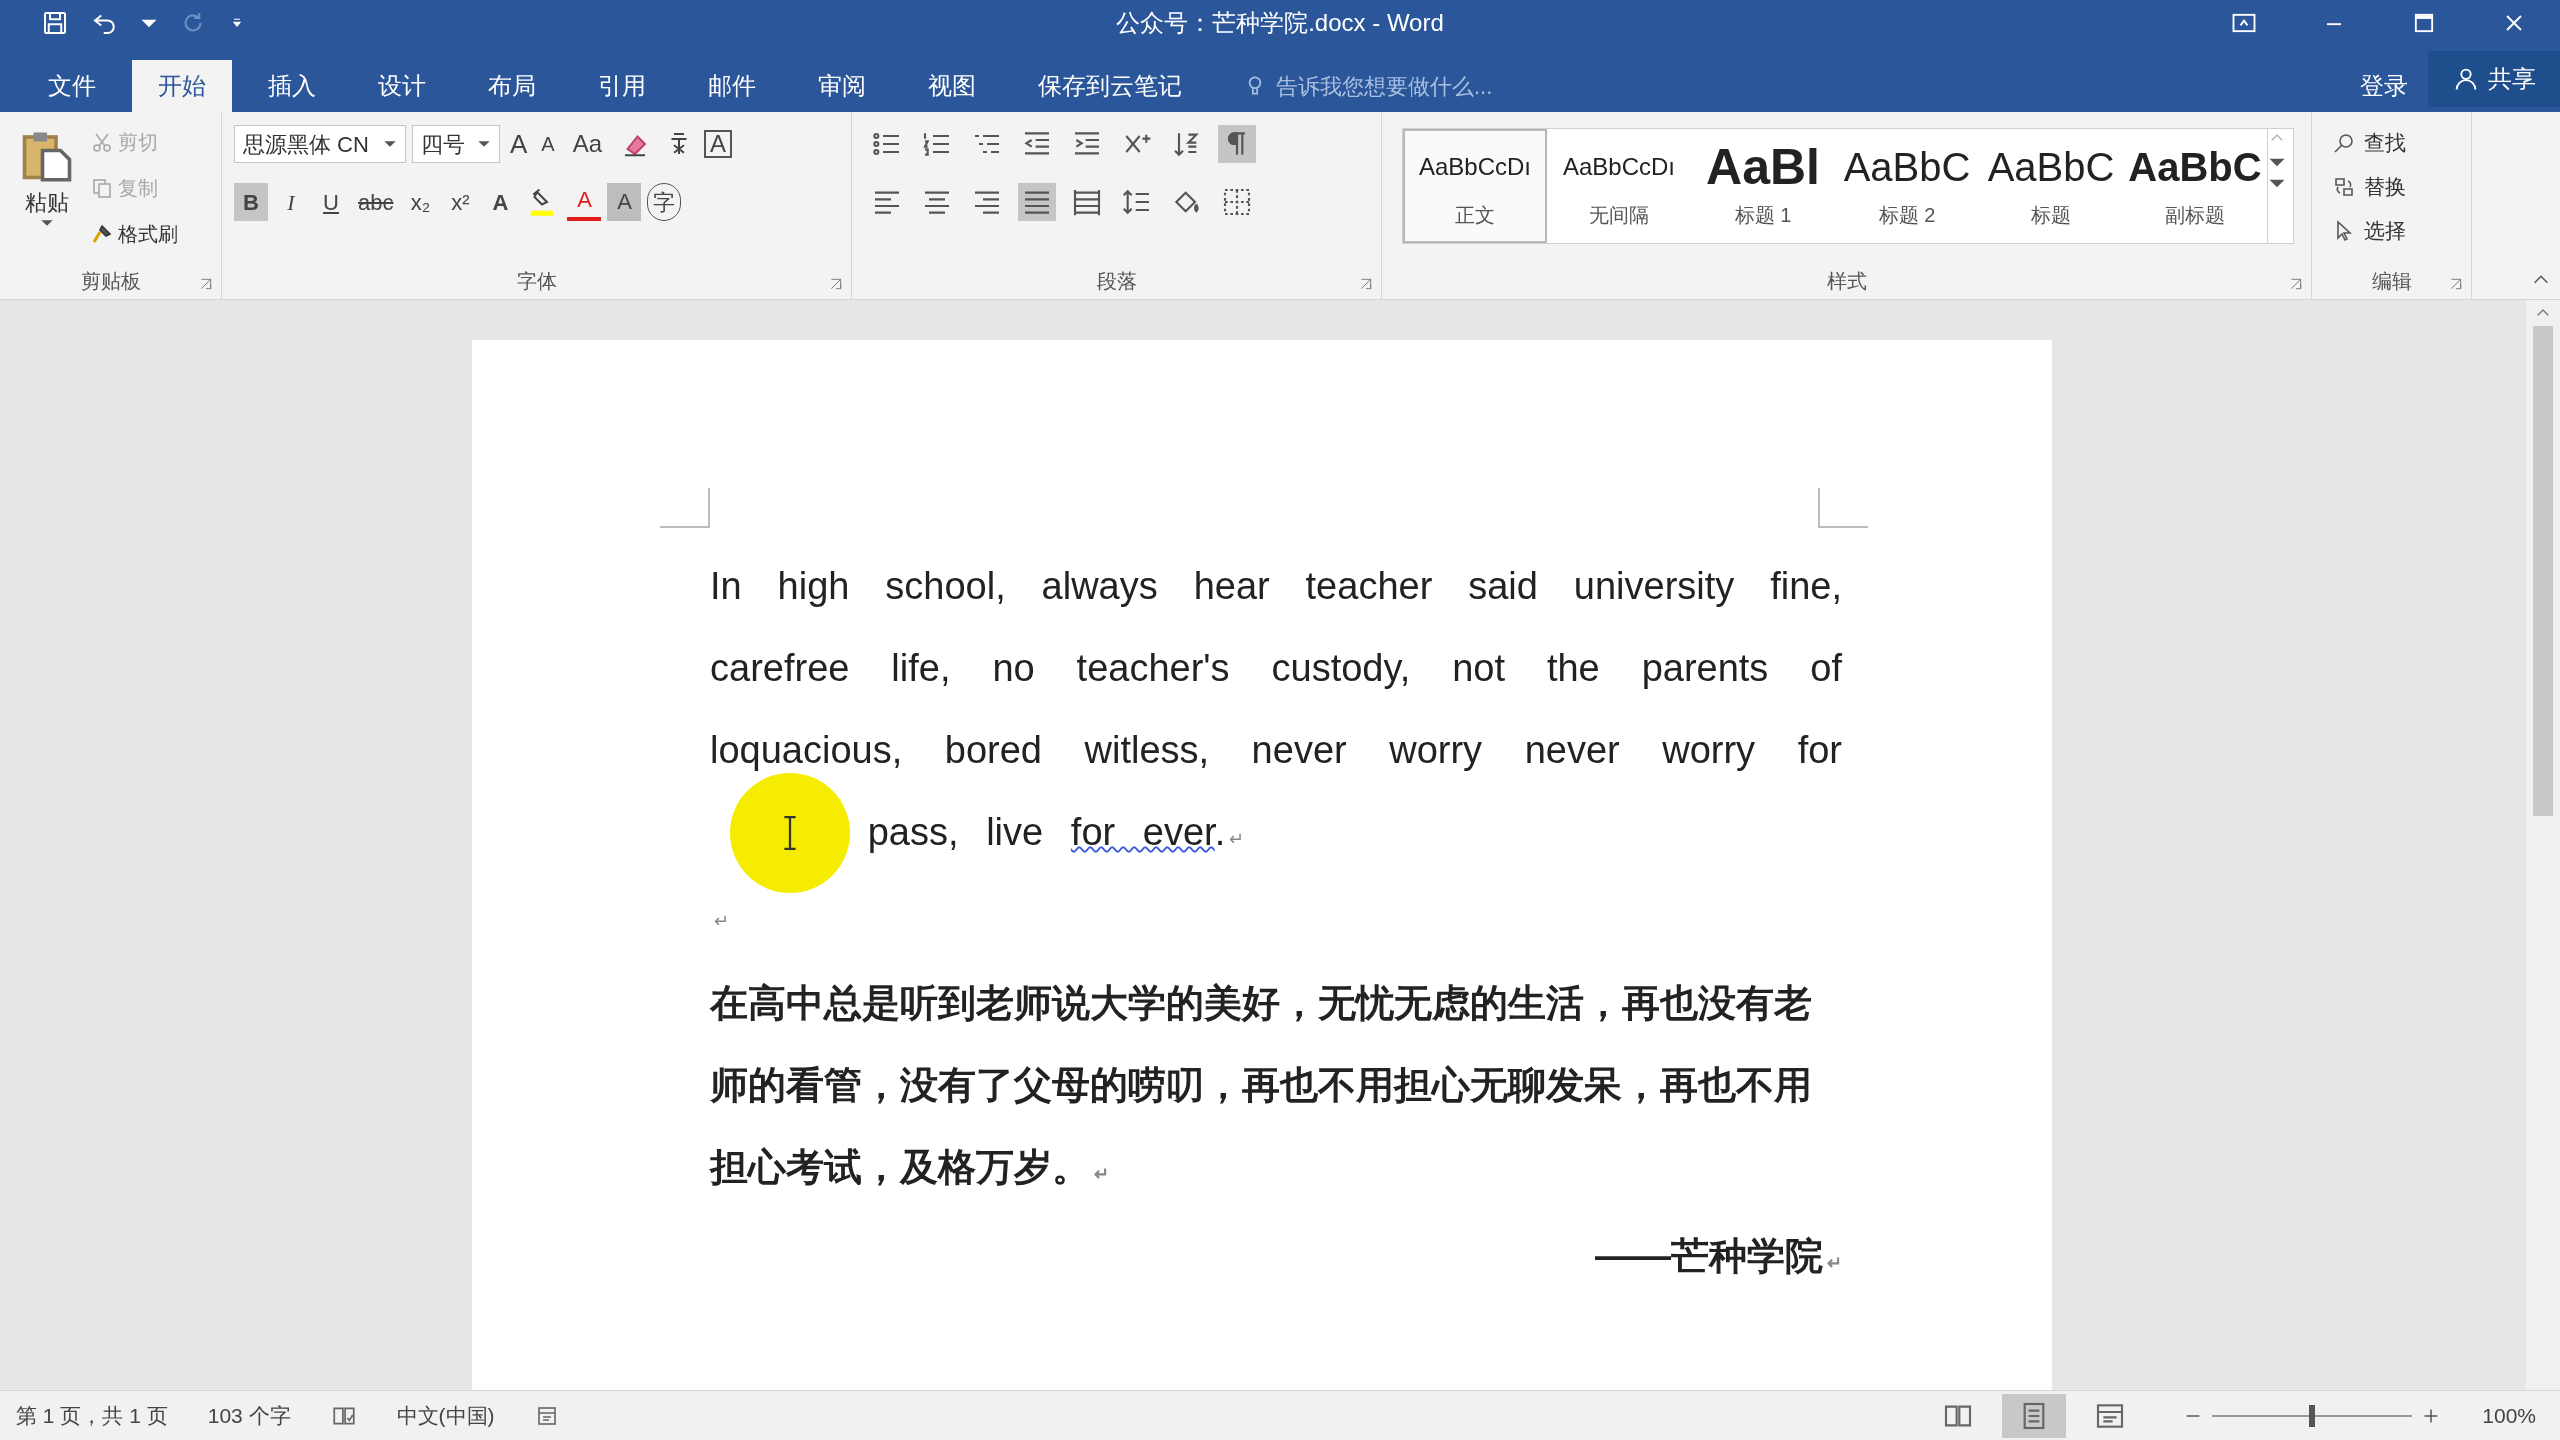 The height and width of the screenshot is (1440, 2560). I want to click on paragraph-text: In high school, always hear teacher said university fine, carefree life, no teacher's custody, not the parents of loquacious, bored witless, never worry never worry for pass, live for ever.↵, so click(1276, 712).